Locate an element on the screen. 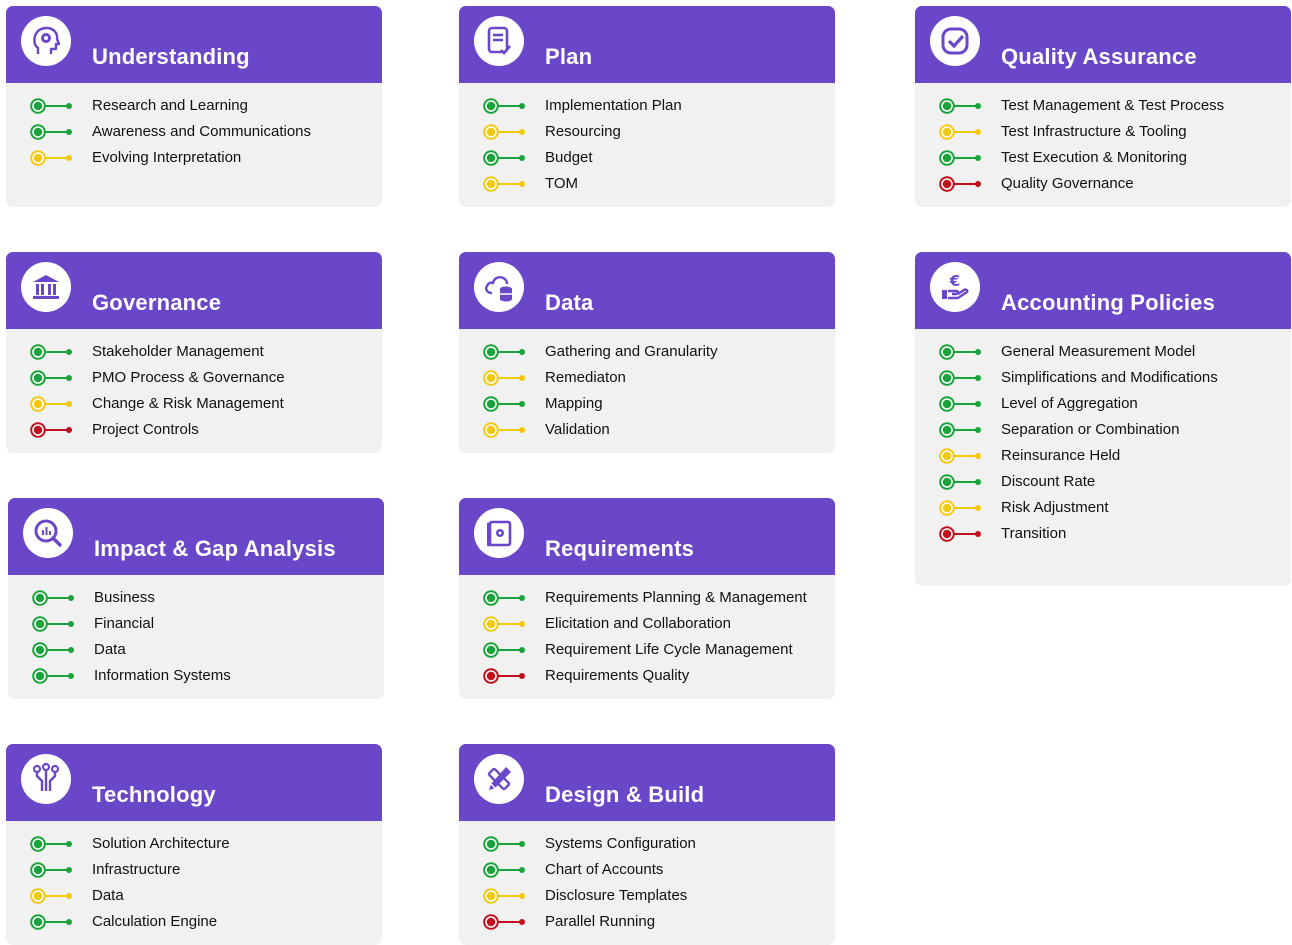 This screenshot has height=945, width=1292. item-label: Resourcing is located at coordinates (583, 131).